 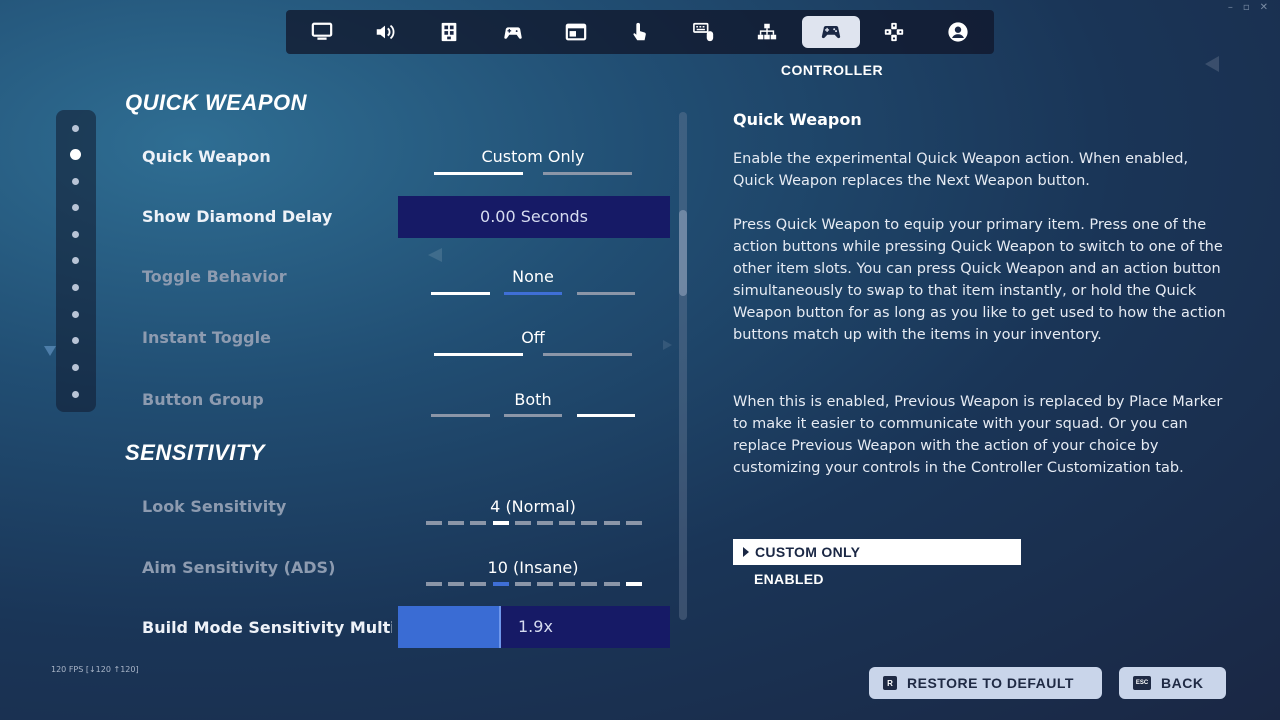 I want to click on tab-account, so click(x=958, y=32).